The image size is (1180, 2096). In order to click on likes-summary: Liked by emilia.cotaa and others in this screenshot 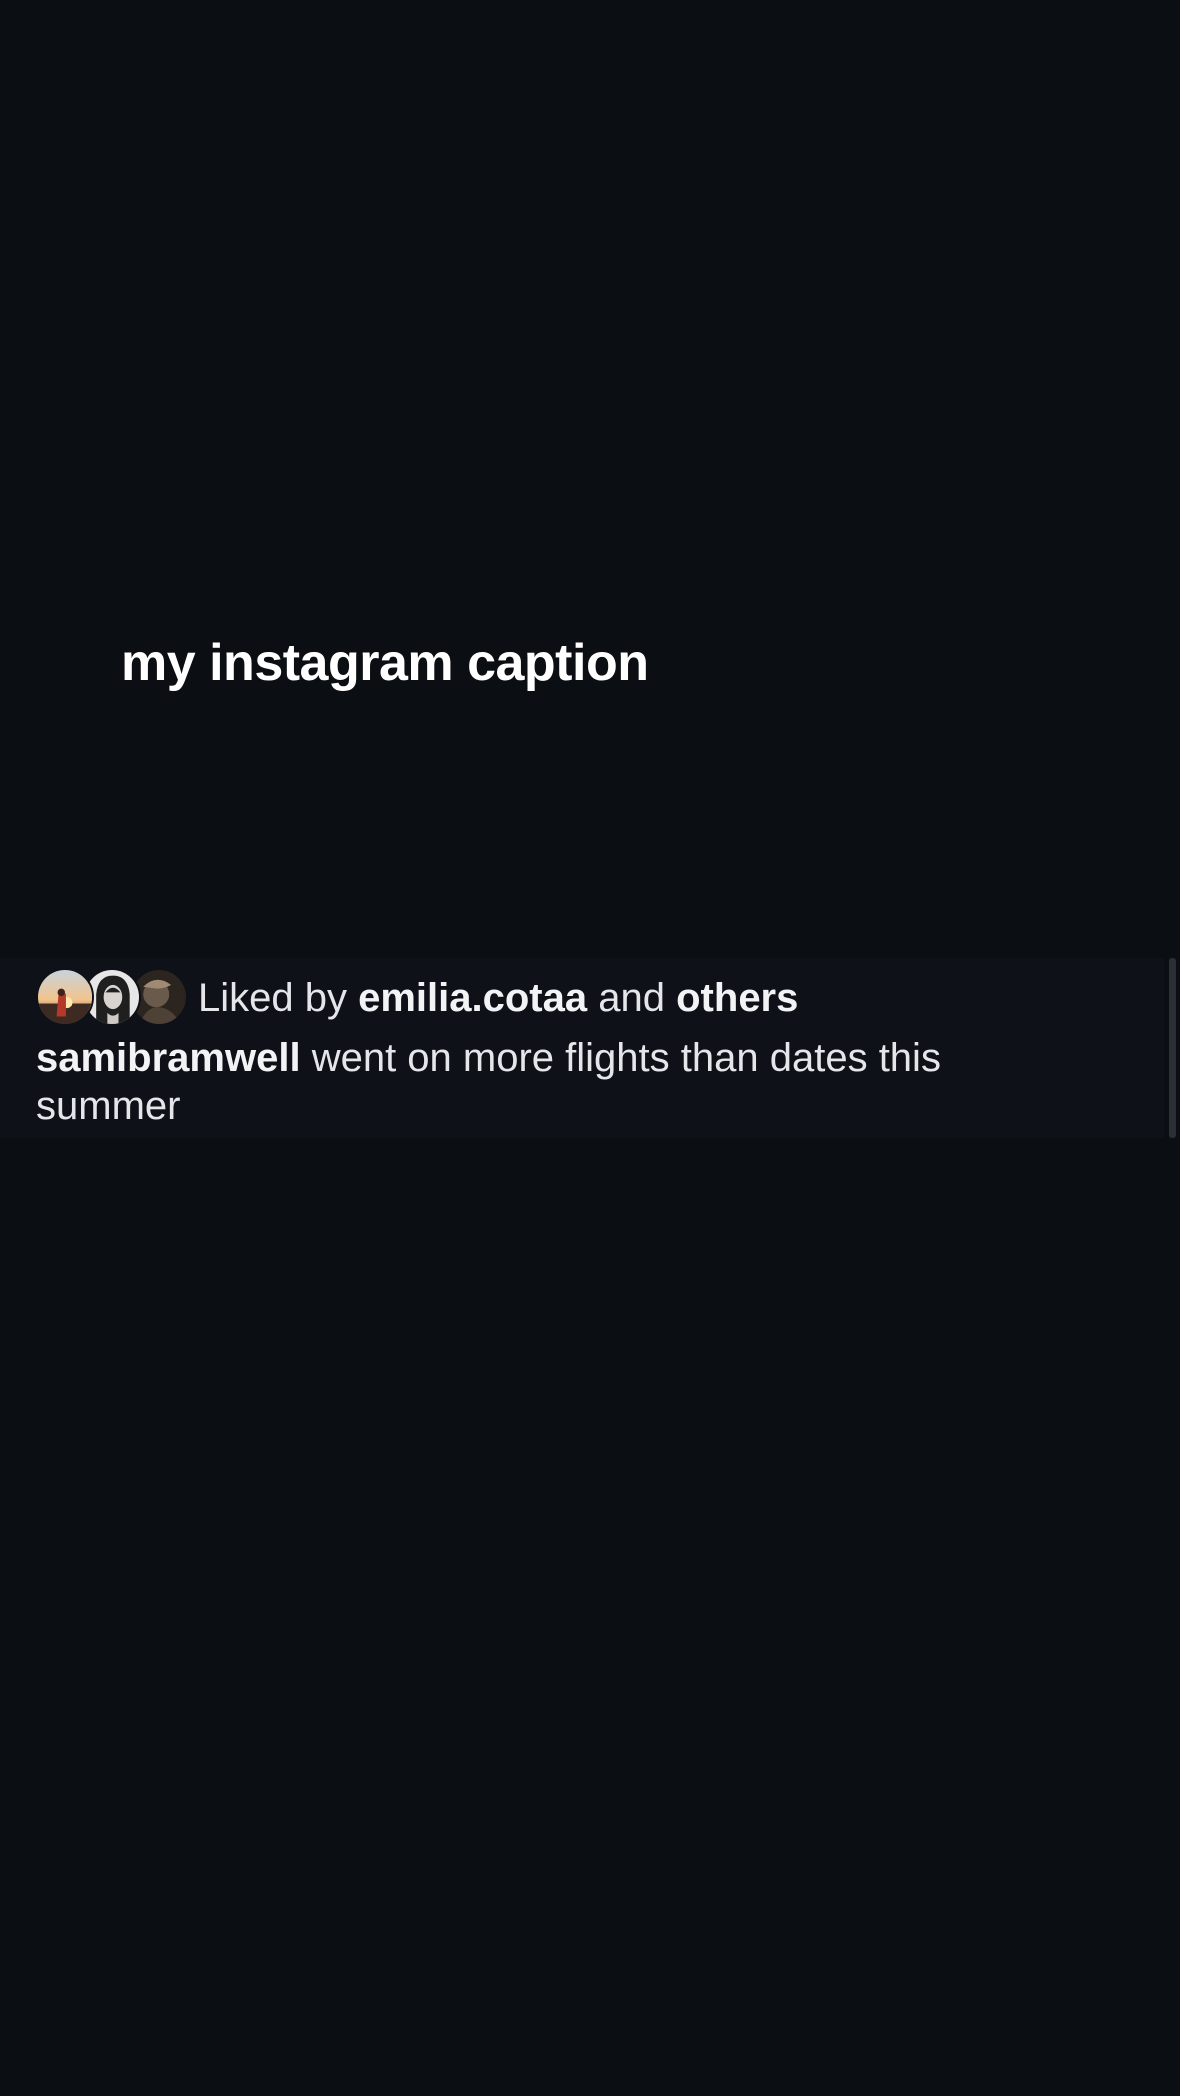, I will do `click(498, 998)`.